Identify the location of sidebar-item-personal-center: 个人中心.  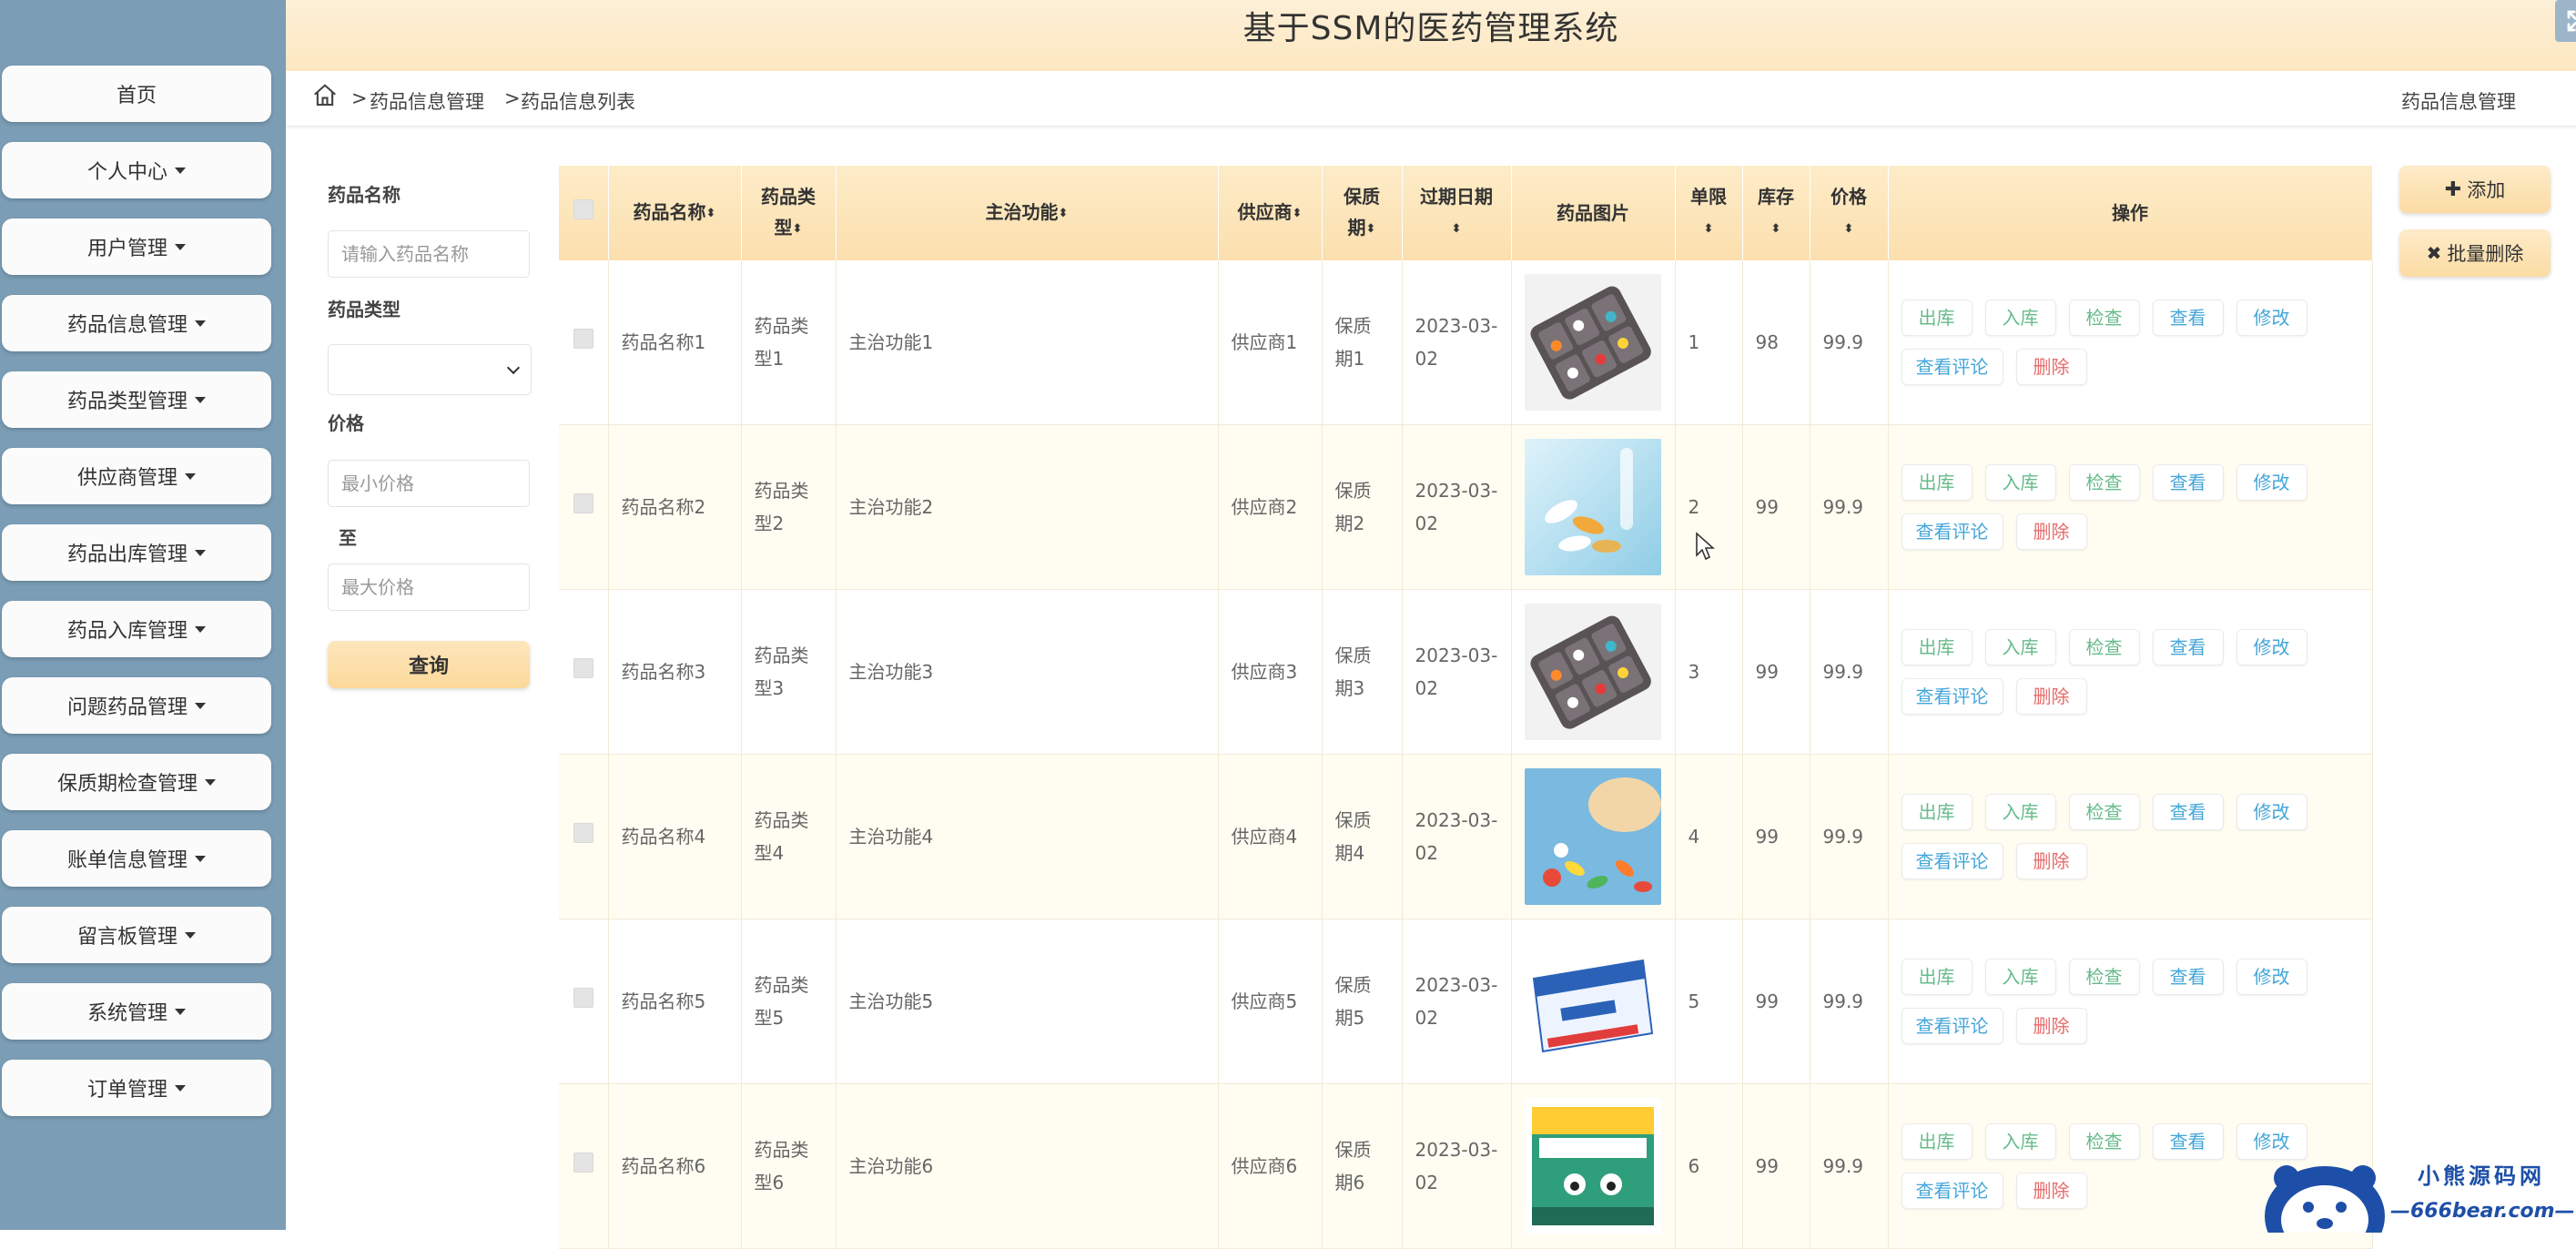
(136, 170).